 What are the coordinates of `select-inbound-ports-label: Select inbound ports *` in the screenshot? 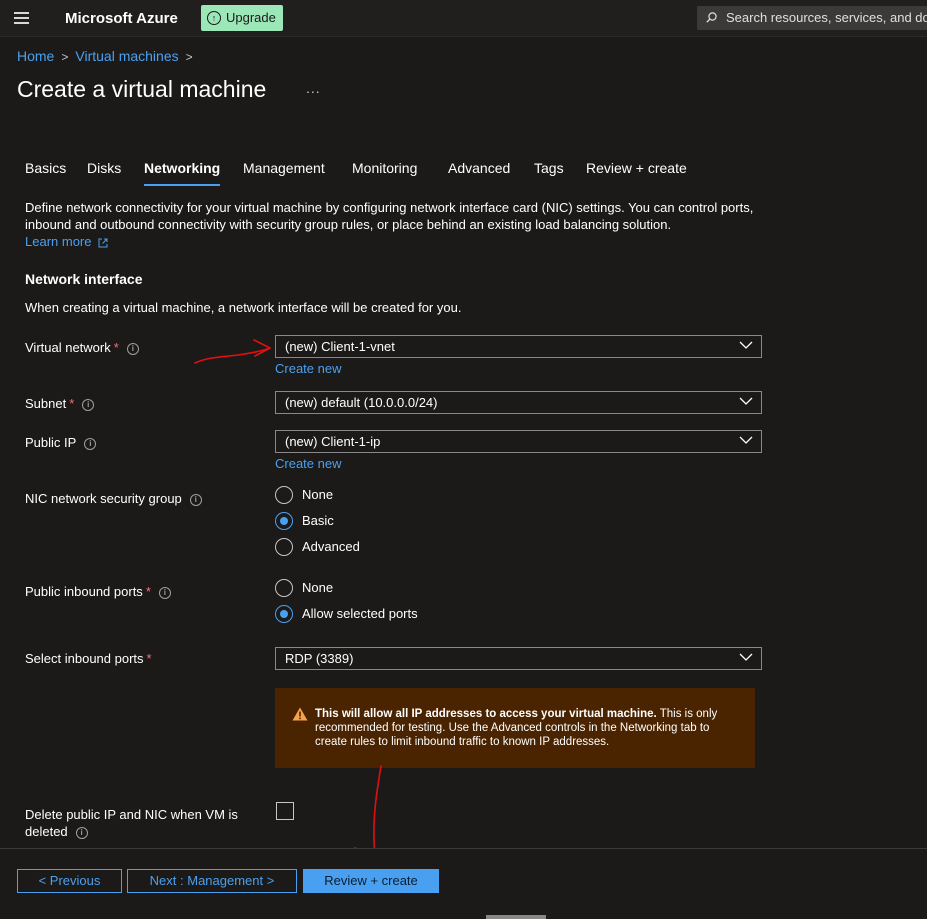 It's located at (88, 658).